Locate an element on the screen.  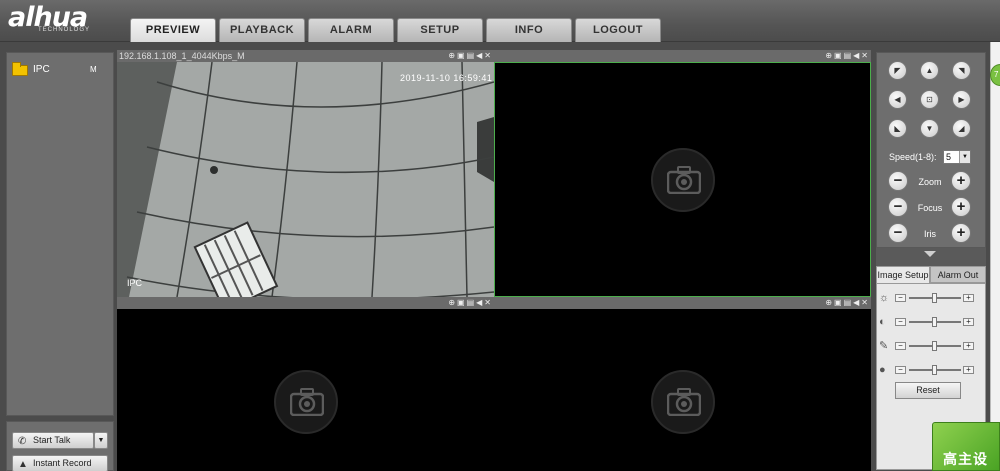
video-cell-4: ⊕ ▣ ▤ ◀ ✕ is located at coordinates (682, 384).